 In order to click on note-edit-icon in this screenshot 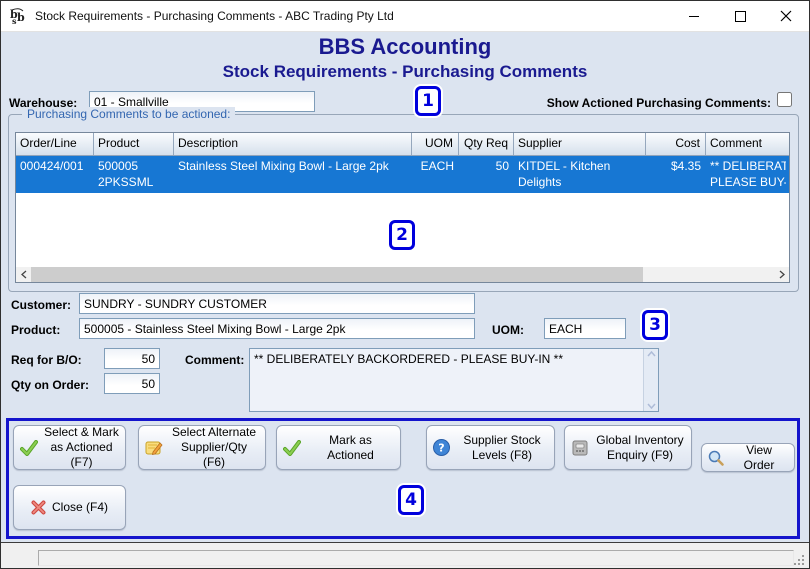, I will do `click(154, 448)`.